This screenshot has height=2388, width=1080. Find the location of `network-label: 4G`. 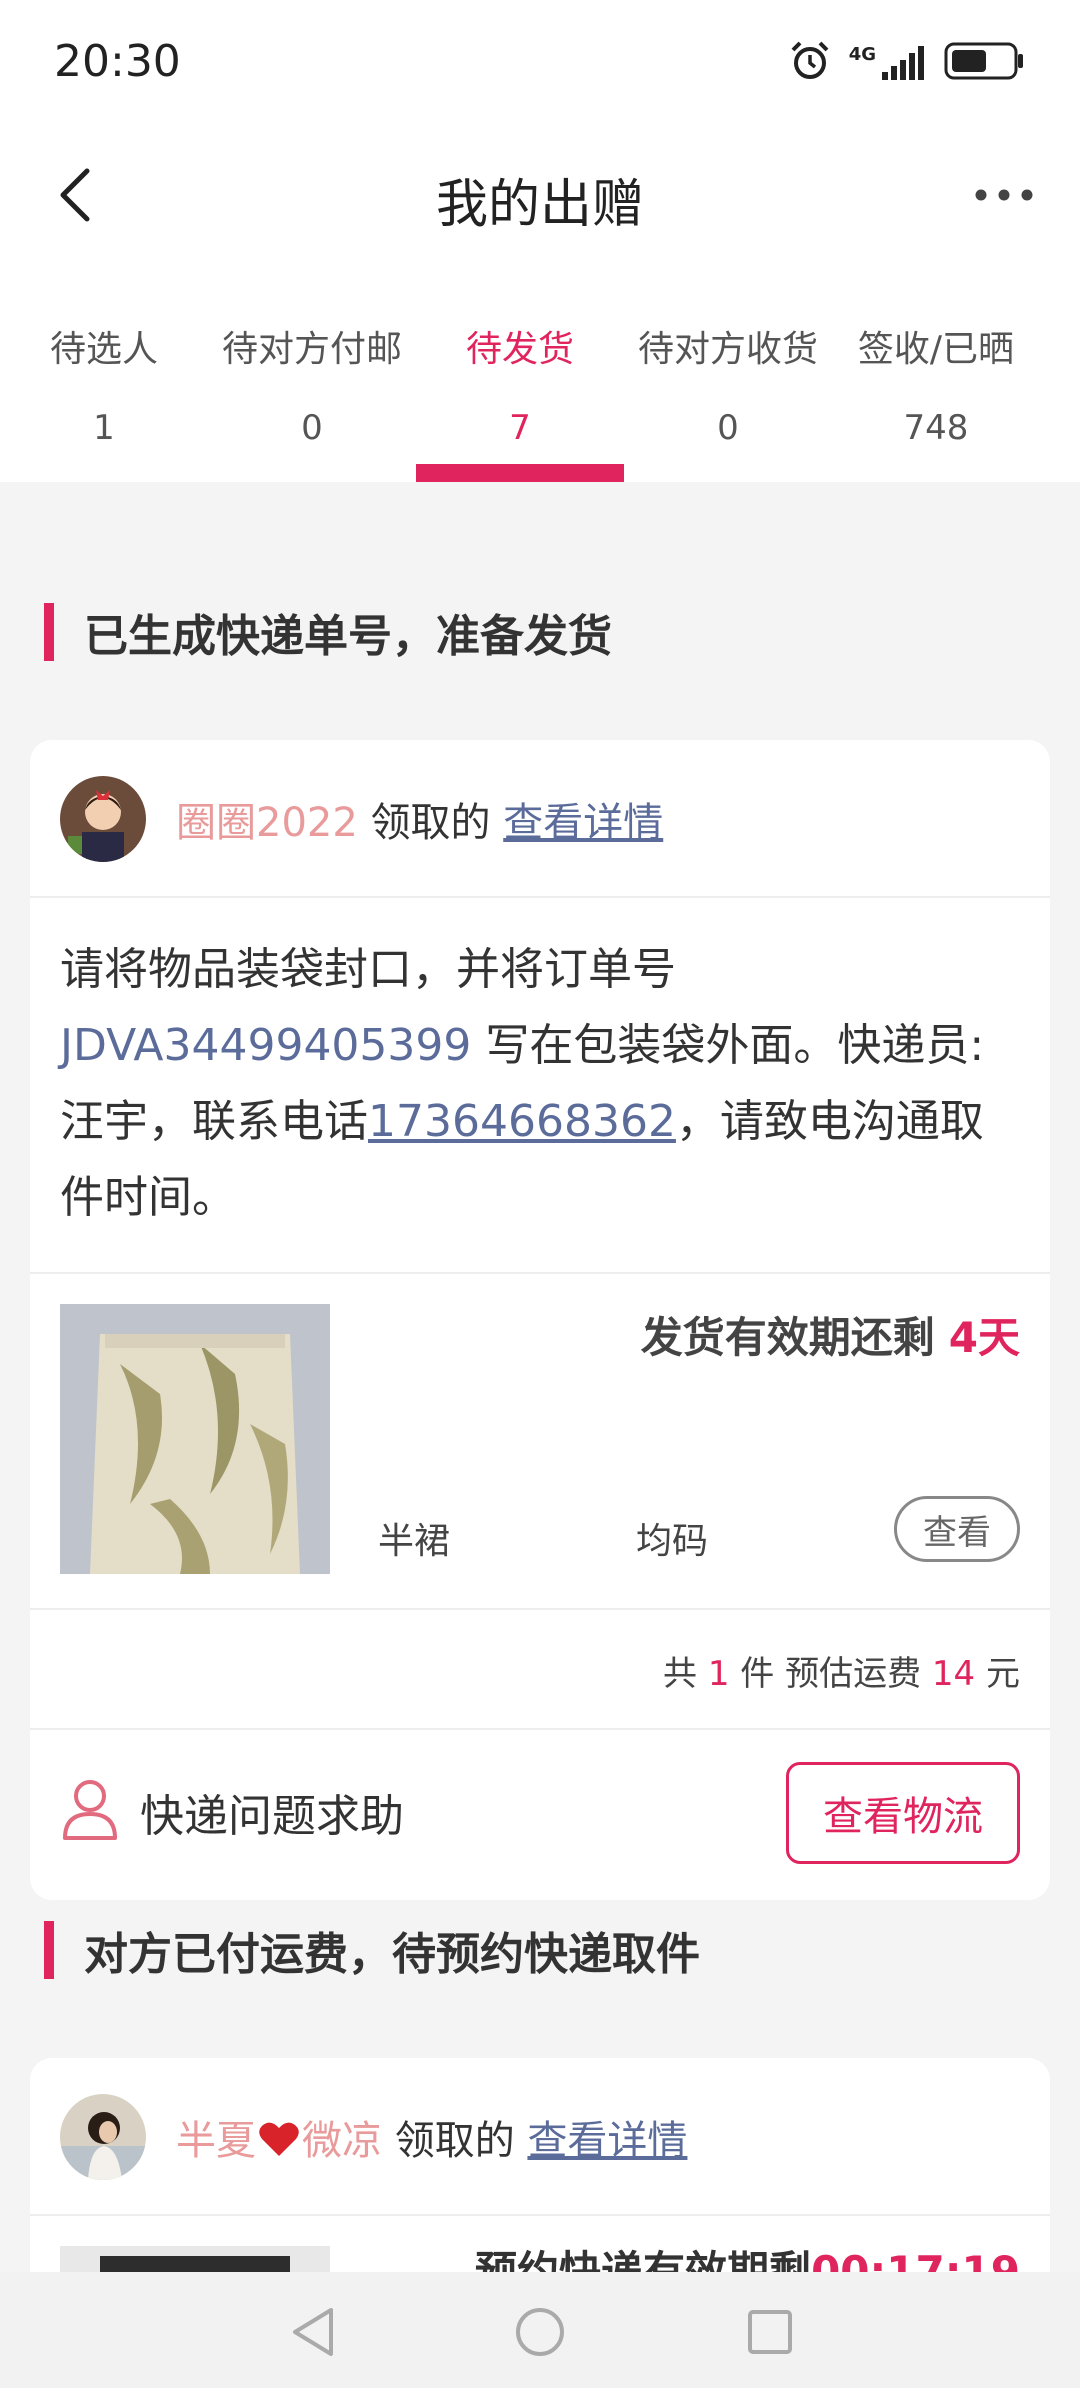

network-label: 4G is located at coordinates (862, 54).